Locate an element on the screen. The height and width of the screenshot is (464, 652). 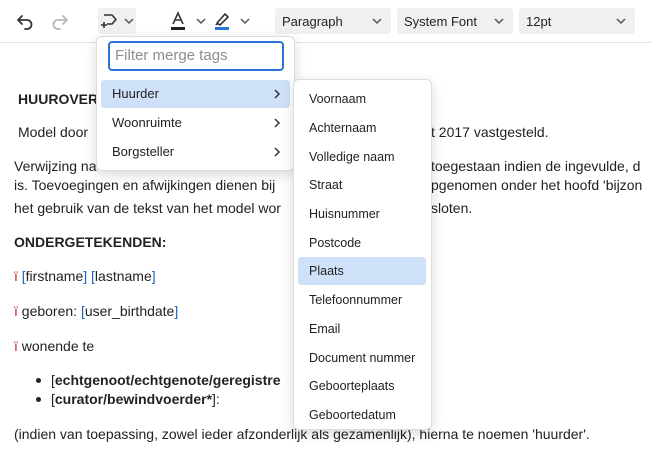
submenu-item-postcode: Postcode is located at coordinates (362, 243).